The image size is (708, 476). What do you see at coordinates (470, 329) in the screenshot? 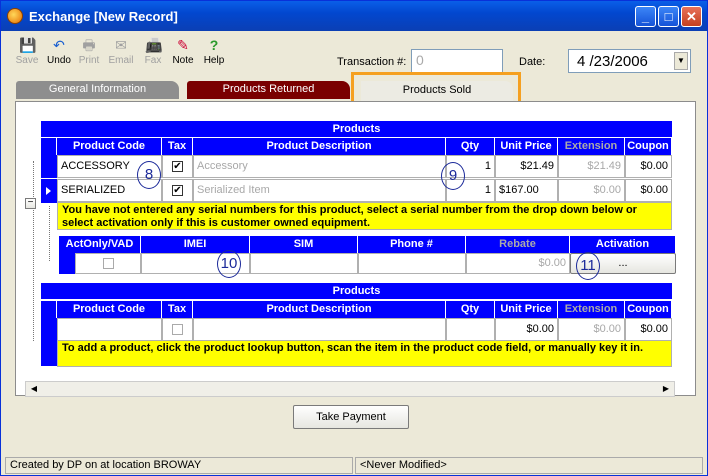
I see `qty-cell` at bounding box center [470, 329].